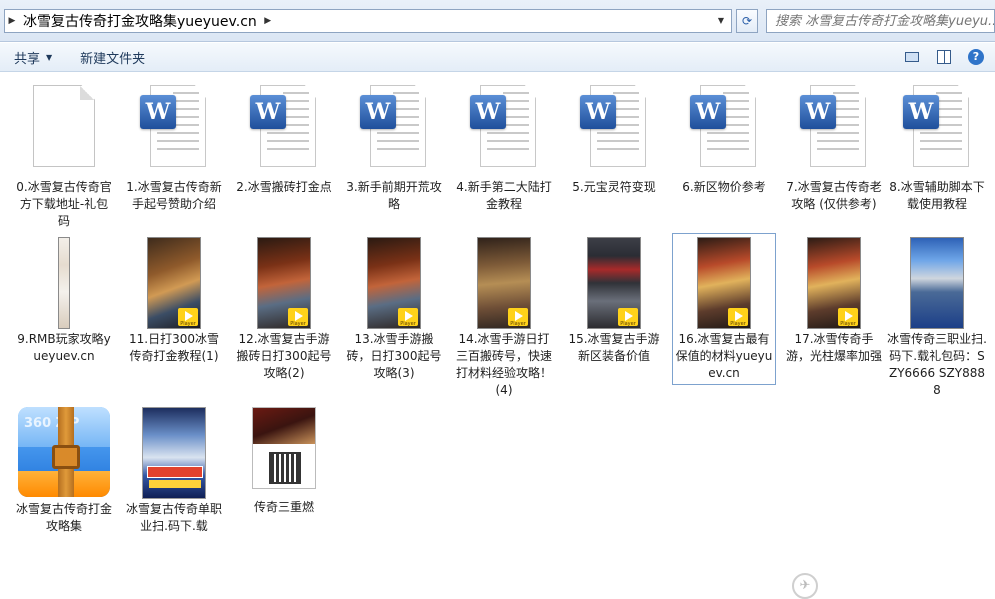 The width and height of the screenshot is (995, 599). Describe the element at coordinates (937, 364) in the screenshot. I see `file-name: 冰雪传奇三职业扫.码下.载礼包码：SZY6666 SZY8888` at that location.